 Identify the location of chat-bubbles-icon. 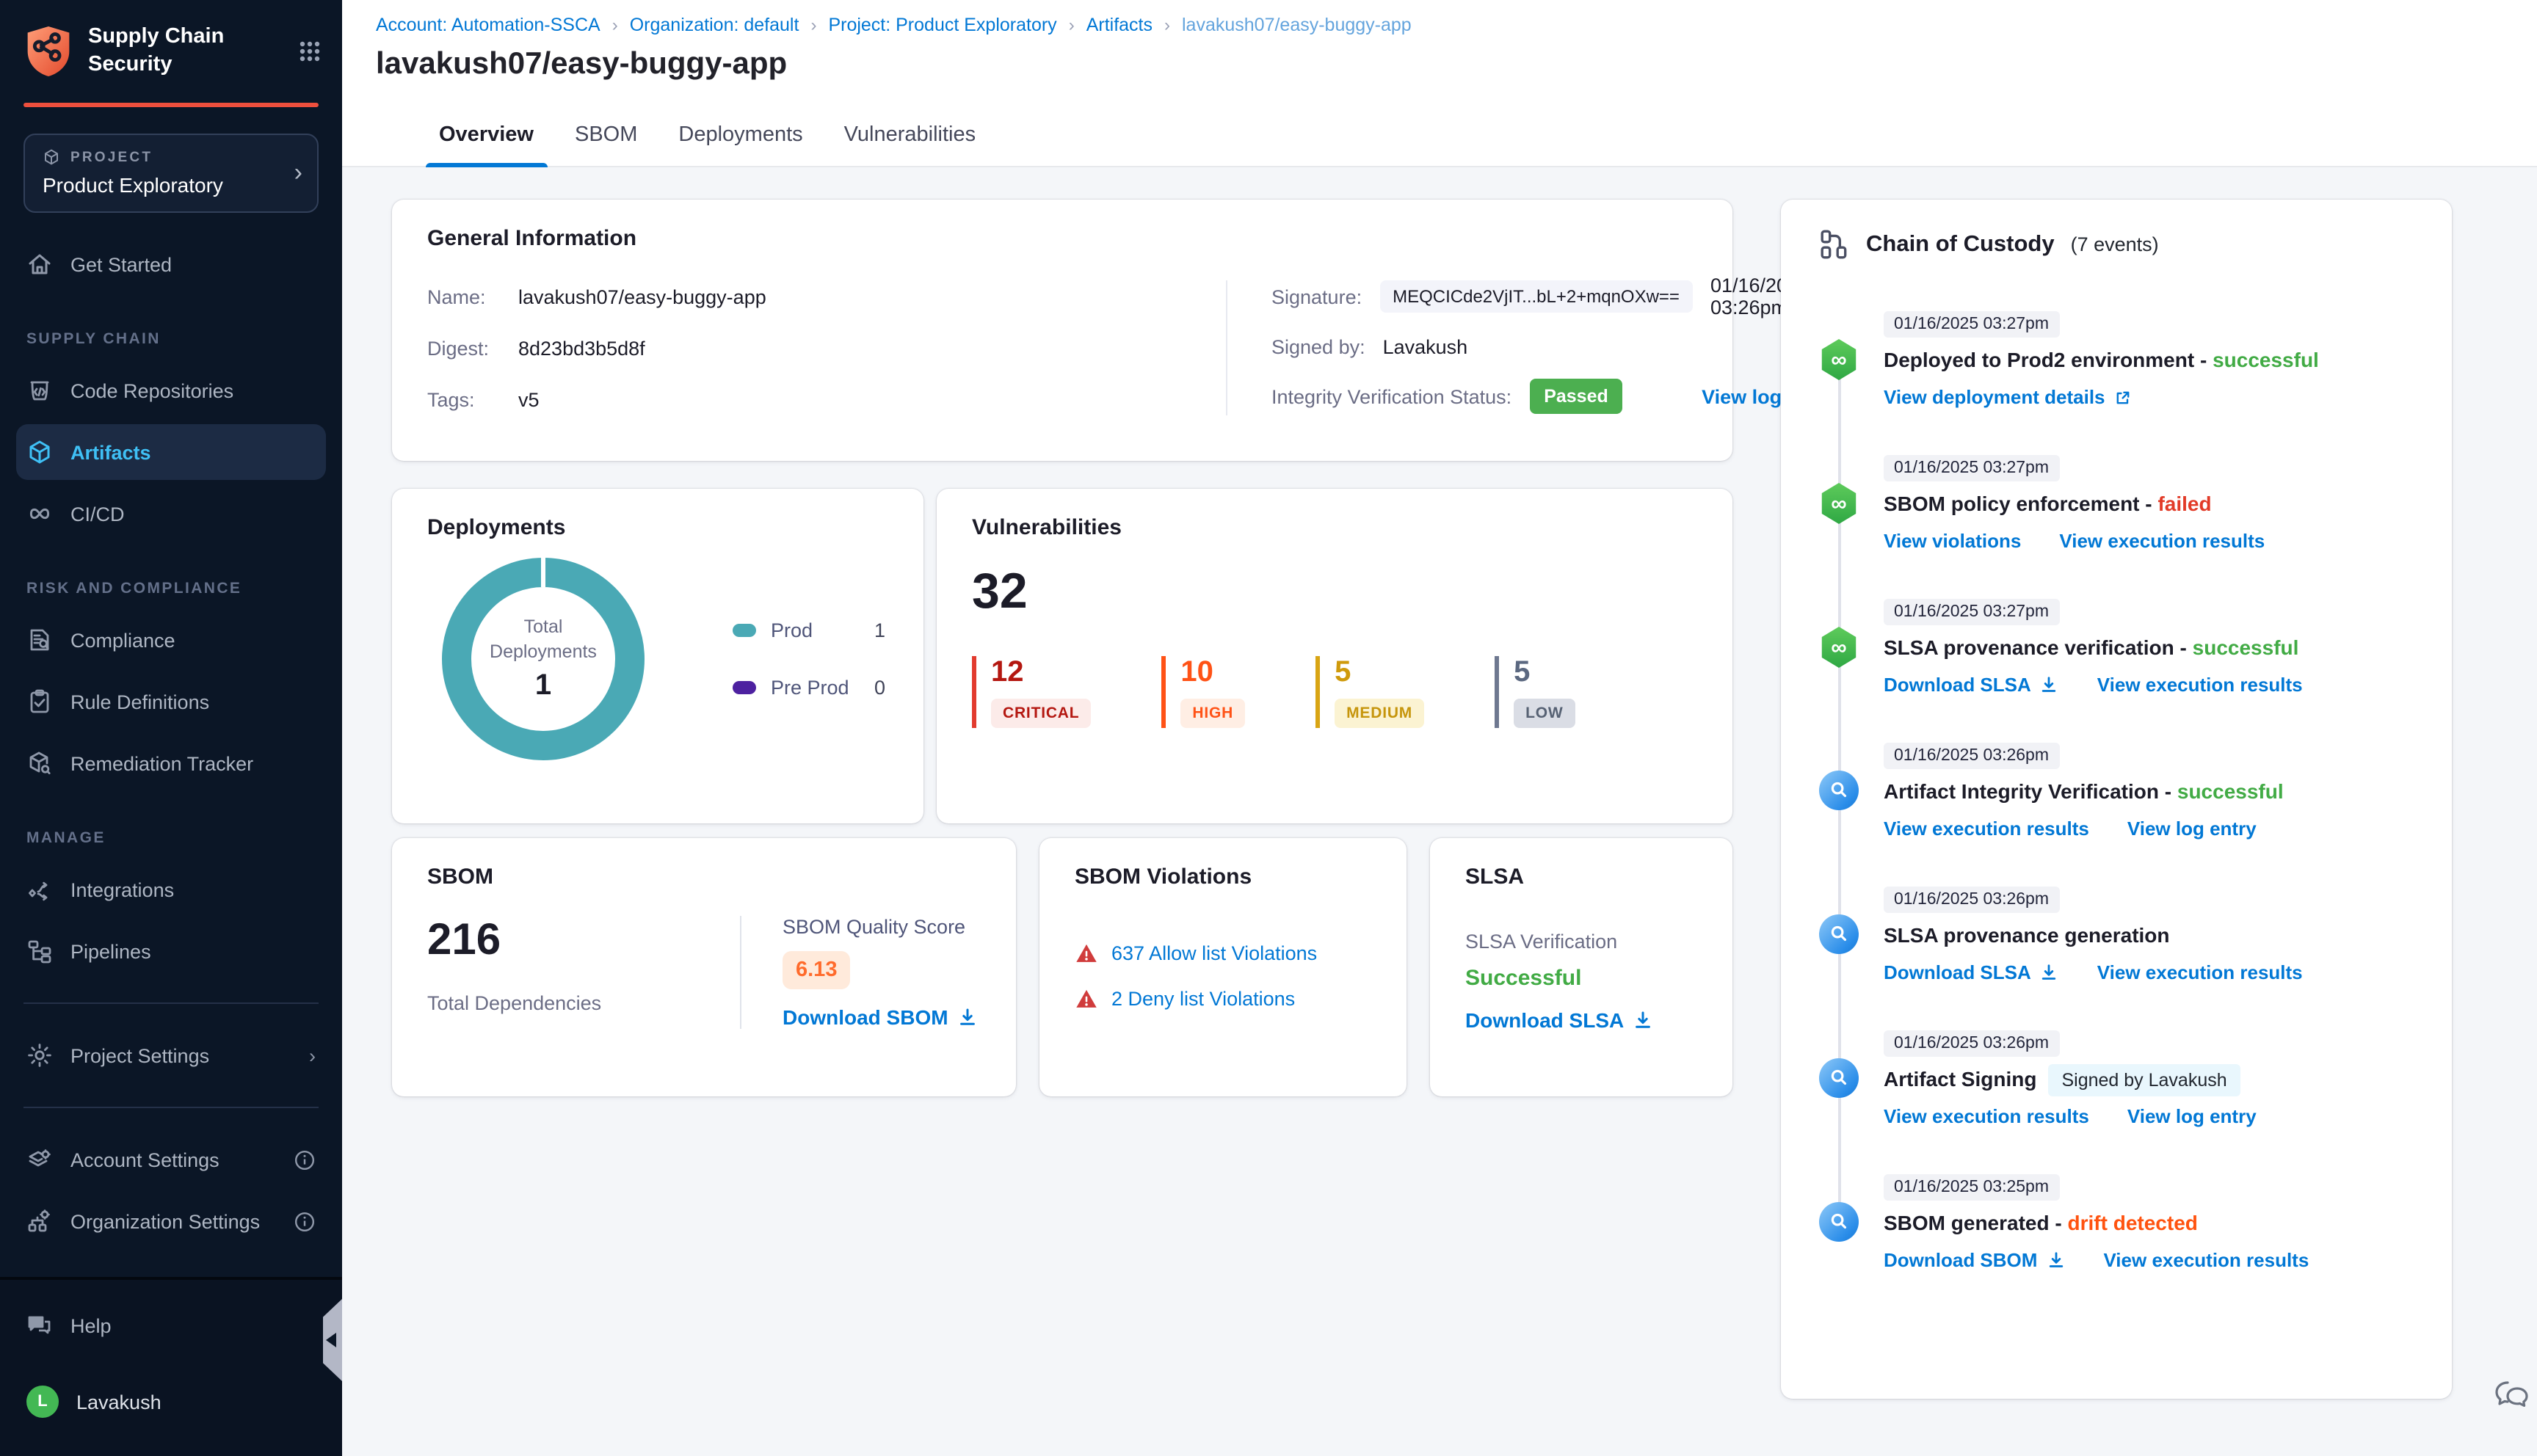
(2512, 1398).